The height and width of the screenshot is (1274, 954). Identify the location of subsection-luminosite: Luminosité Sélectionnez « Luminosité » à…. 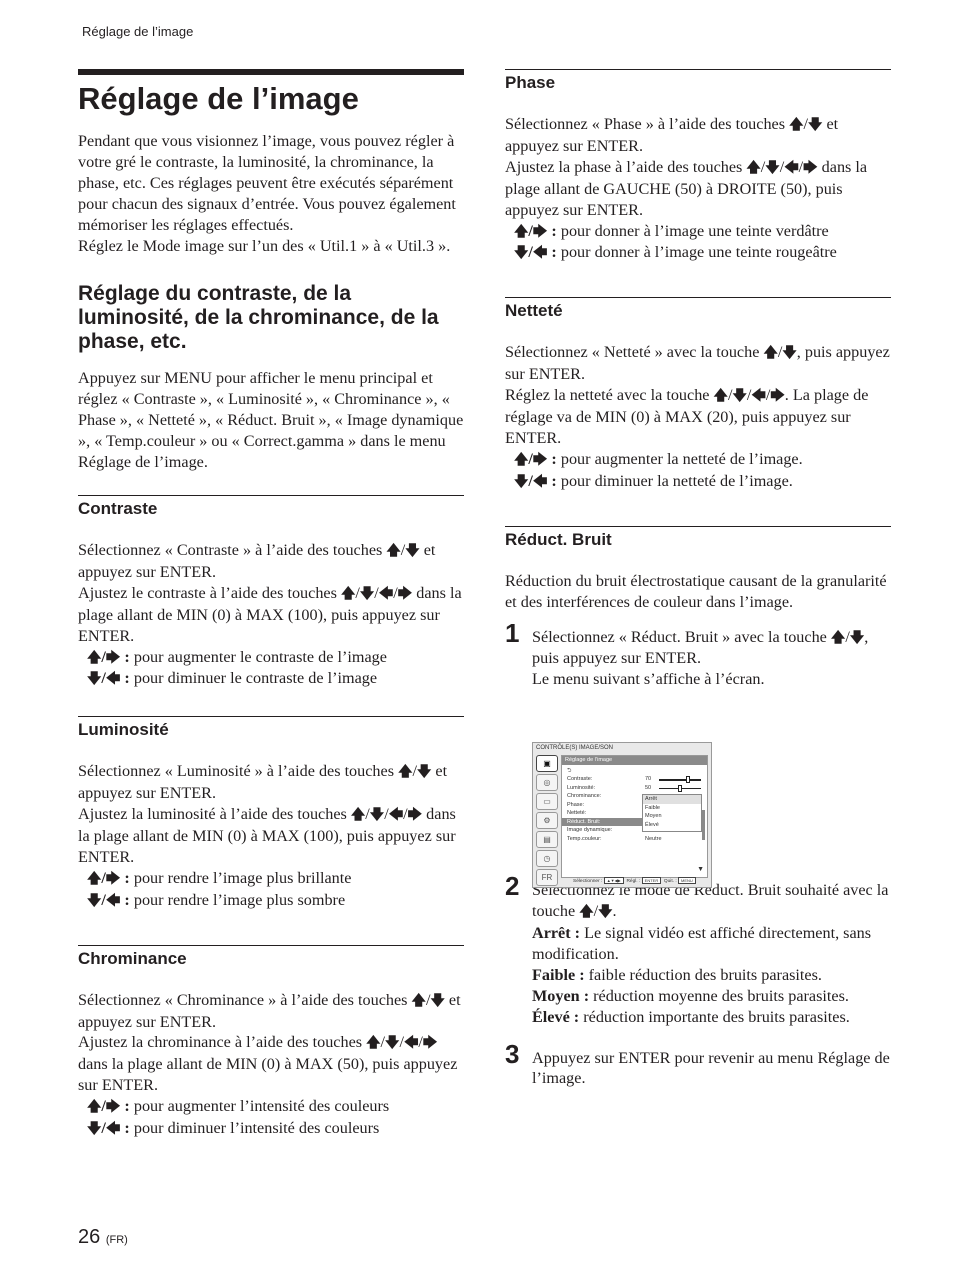
(271, 813).